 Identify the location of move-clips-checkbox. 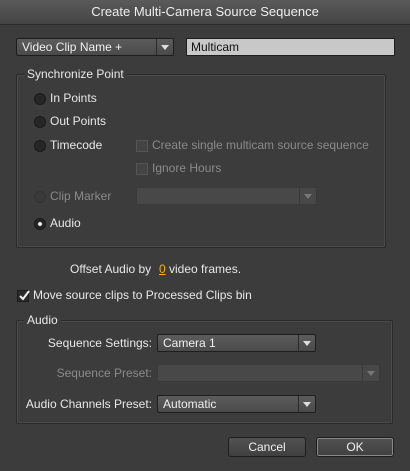
(23, 296).